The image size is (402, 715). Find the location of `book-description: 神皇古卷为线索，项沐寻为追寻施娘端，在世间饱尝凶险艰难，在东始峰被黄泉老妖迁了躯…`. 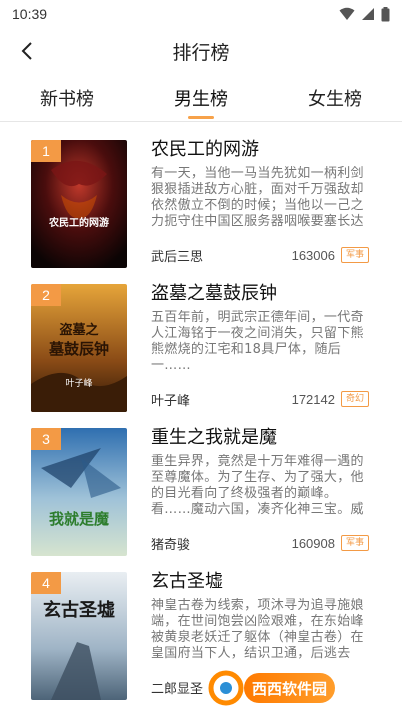

book-description: 神皇古卷为线索，项沐寻为追寻施娘端，在世间饱尝凶险艰难，在东始峰被黄泉老妖迁了躯… is located at coordinates (257, 629).